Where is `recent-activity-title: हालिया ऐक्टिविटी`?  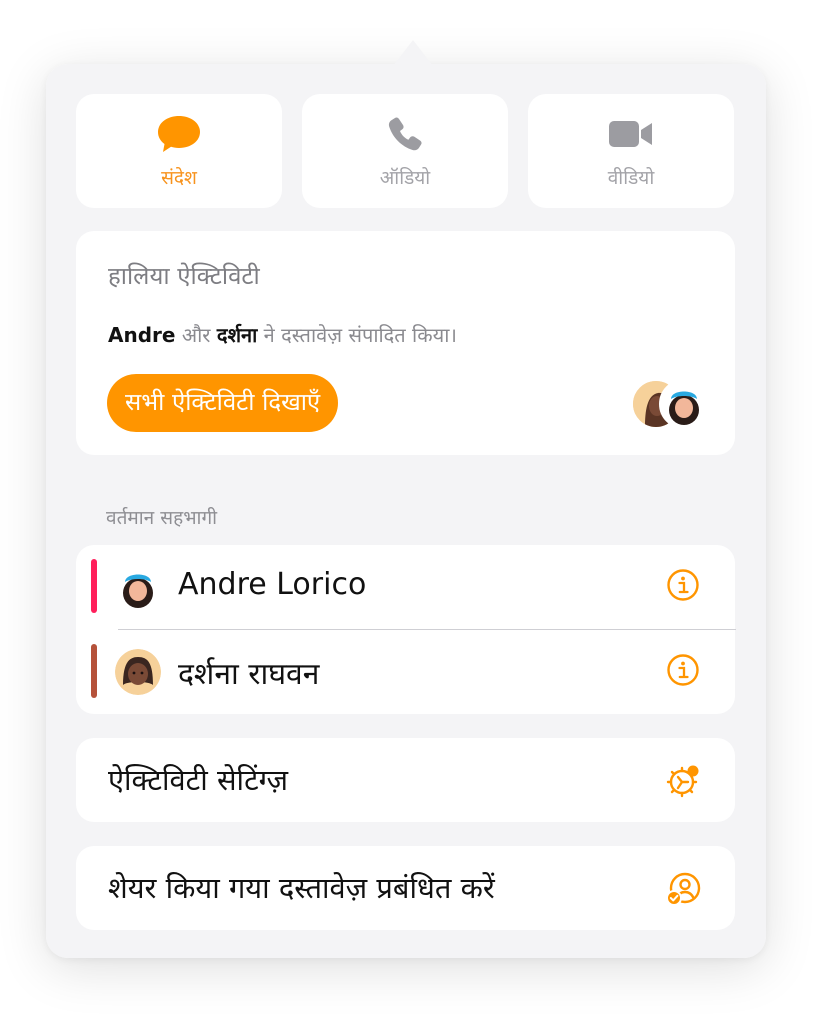 recent-activity-title: हालिया ऐक्टिविटी is located at coordinates (184, 276).